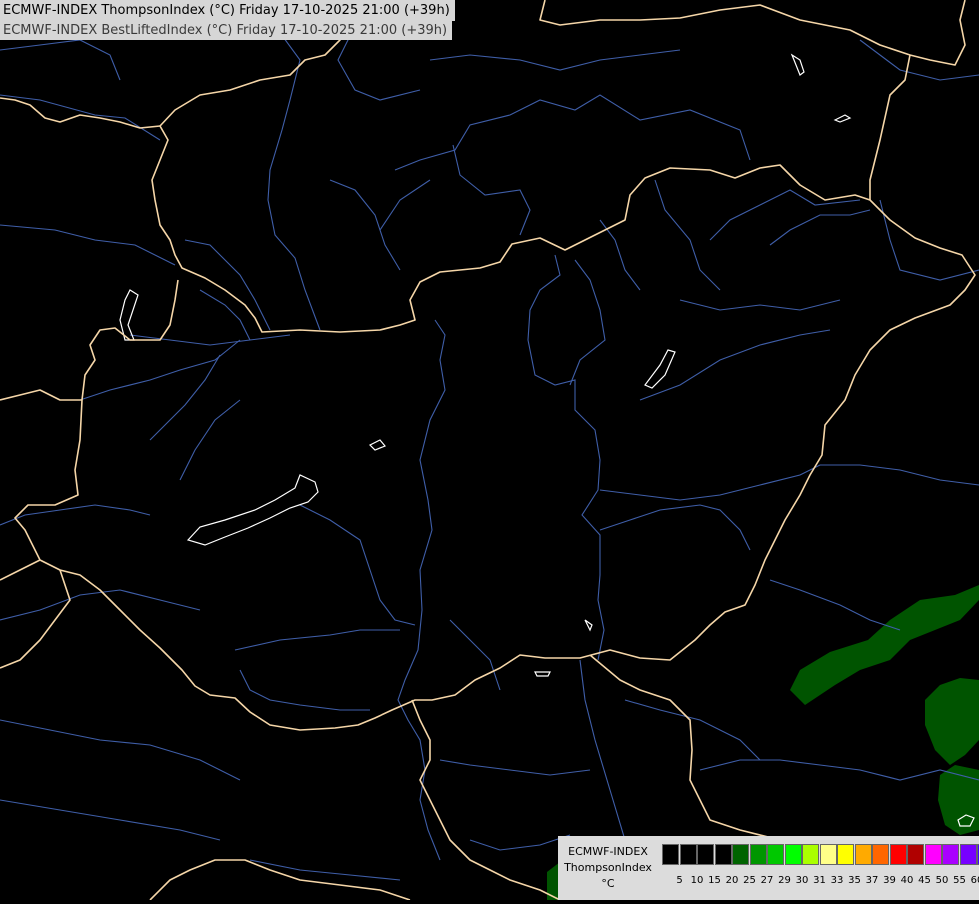 This screenshot has width=979, height=904. I want to click on legend-title-model: ECMWF-INDEX, so click(608, 851).